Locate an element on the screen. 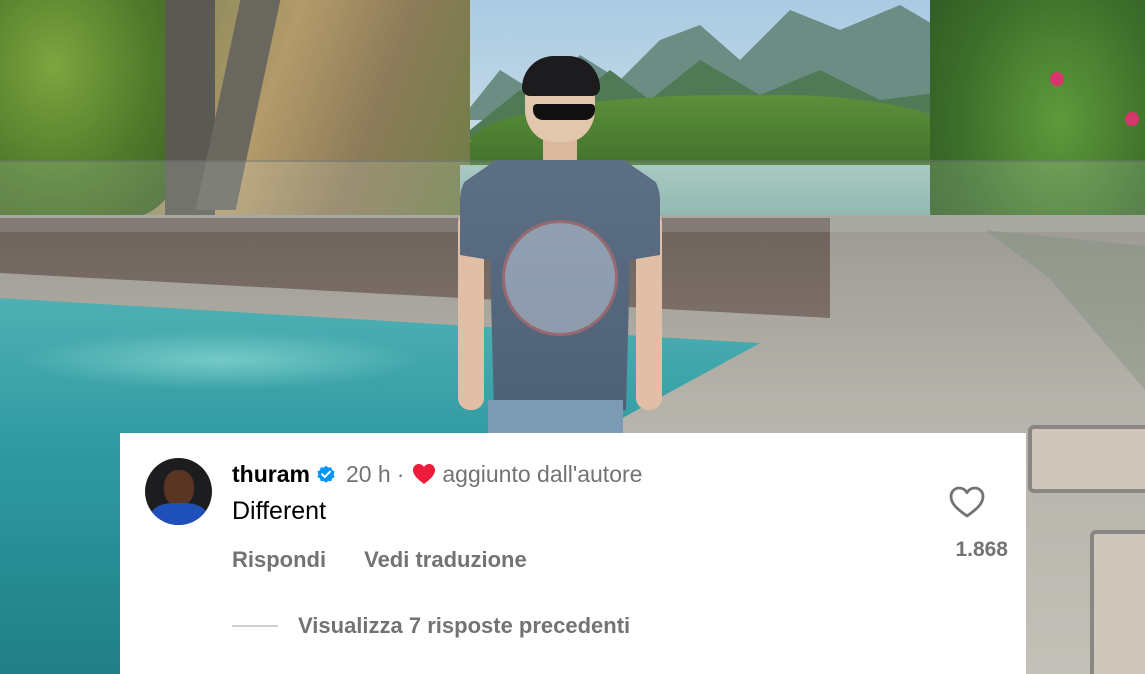 The width and height of the screenshot is (1145, 674). reply-button: Rispondi is located at coordinates (279, 560).